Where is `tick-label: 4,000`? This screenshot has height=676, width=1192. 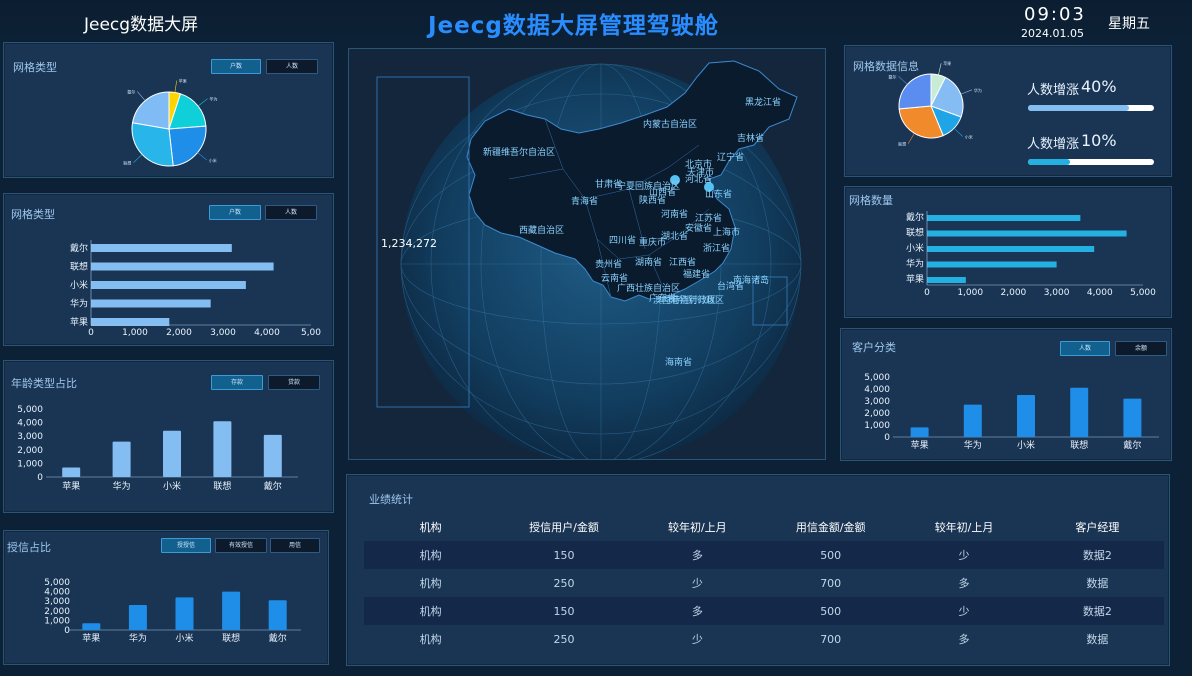
tick-label: 4,000 is located at coordinates (30, 424).